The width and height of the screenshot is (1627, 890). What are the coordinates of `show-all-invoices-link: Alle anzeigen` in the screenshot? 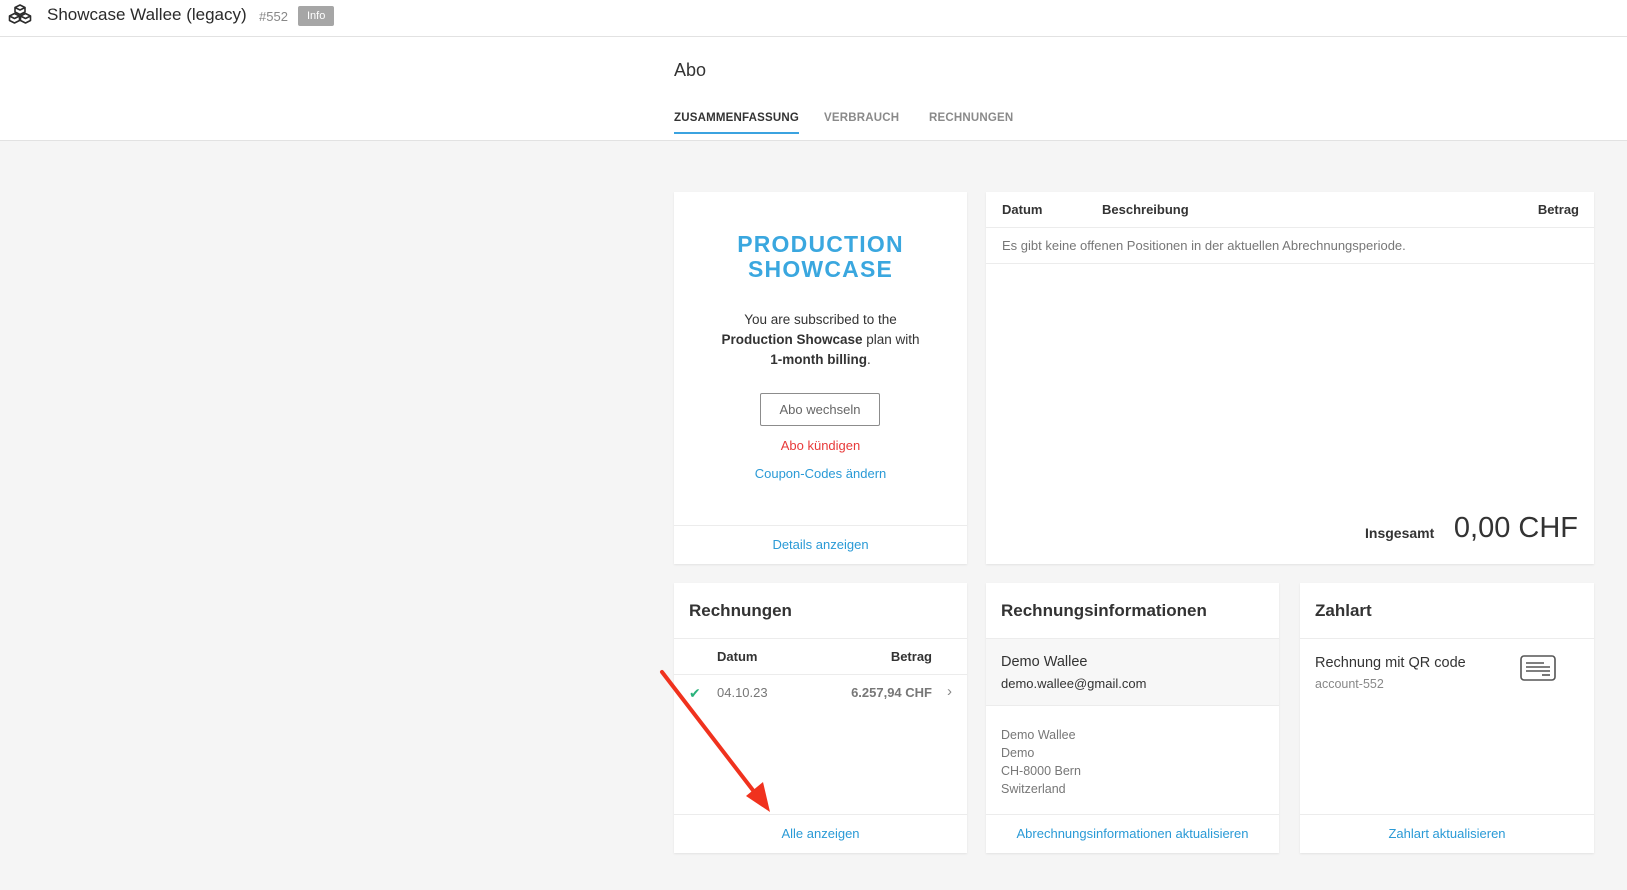 It's located at (820, 833).